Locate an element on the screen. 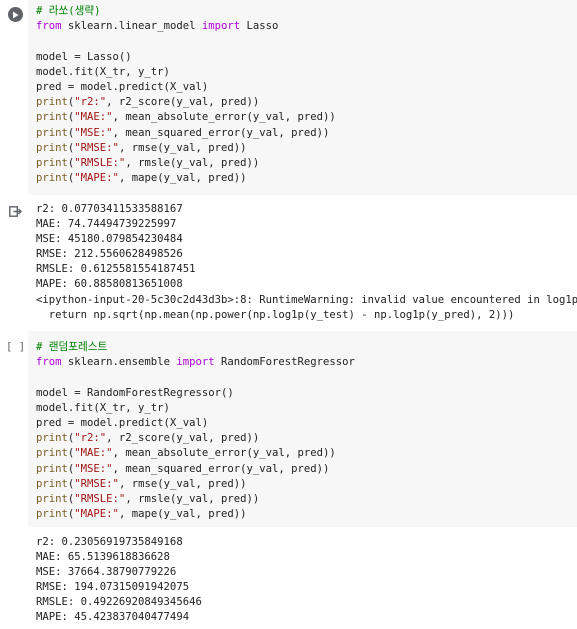 Image resolution: width=577 pixels, height=629 pixels. code-token: model = RandomForestRegressor() is located at coordinates (135, 392).